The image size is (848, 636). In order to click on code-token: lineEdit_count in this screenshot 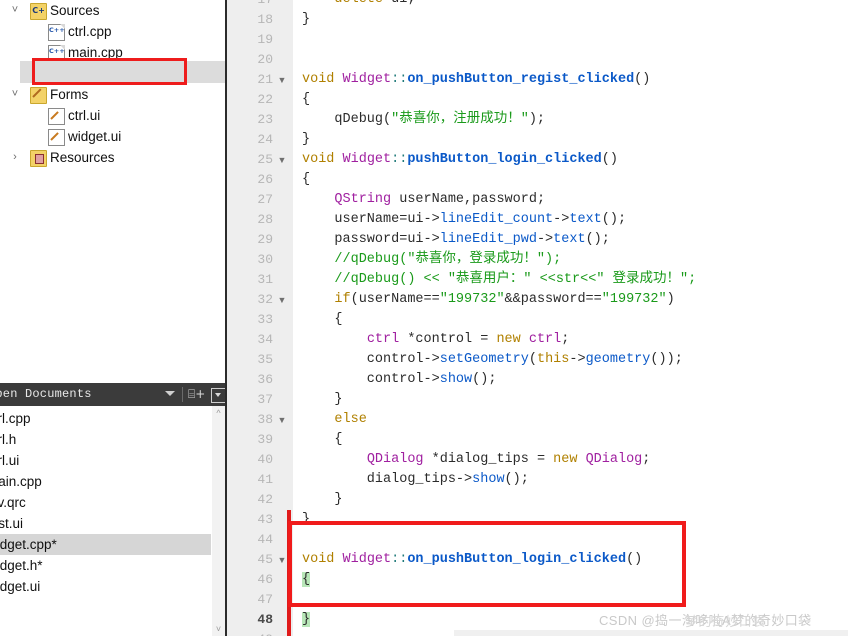, I will do `click(496, 219)`.